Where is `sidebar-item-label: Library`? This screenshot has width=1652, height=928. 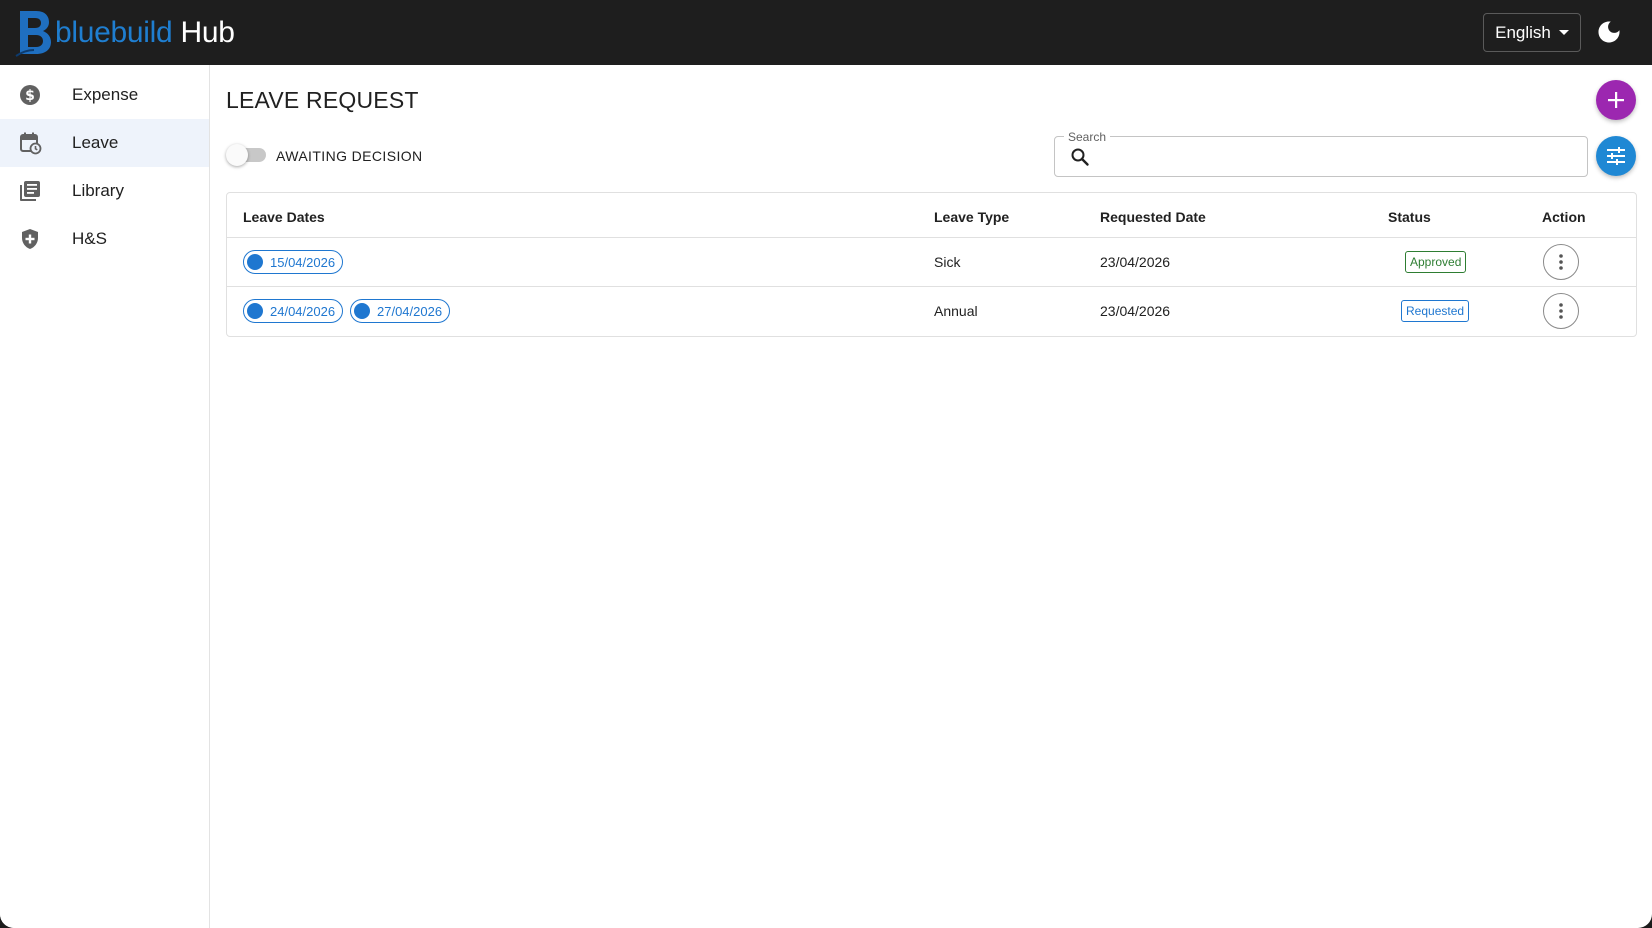
sidebar-item-label: Library is located at coordinates (98, 190).